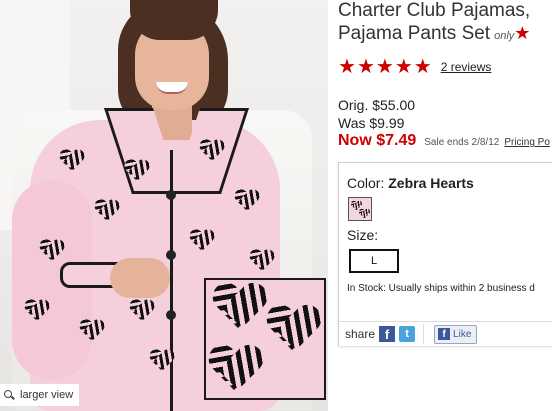 This screenshot has height=411, width=552. What do you see at coordinates (377, 140) in the screenshot?
I see `now-price: Now $7.49` at bounding box center [377, 140].